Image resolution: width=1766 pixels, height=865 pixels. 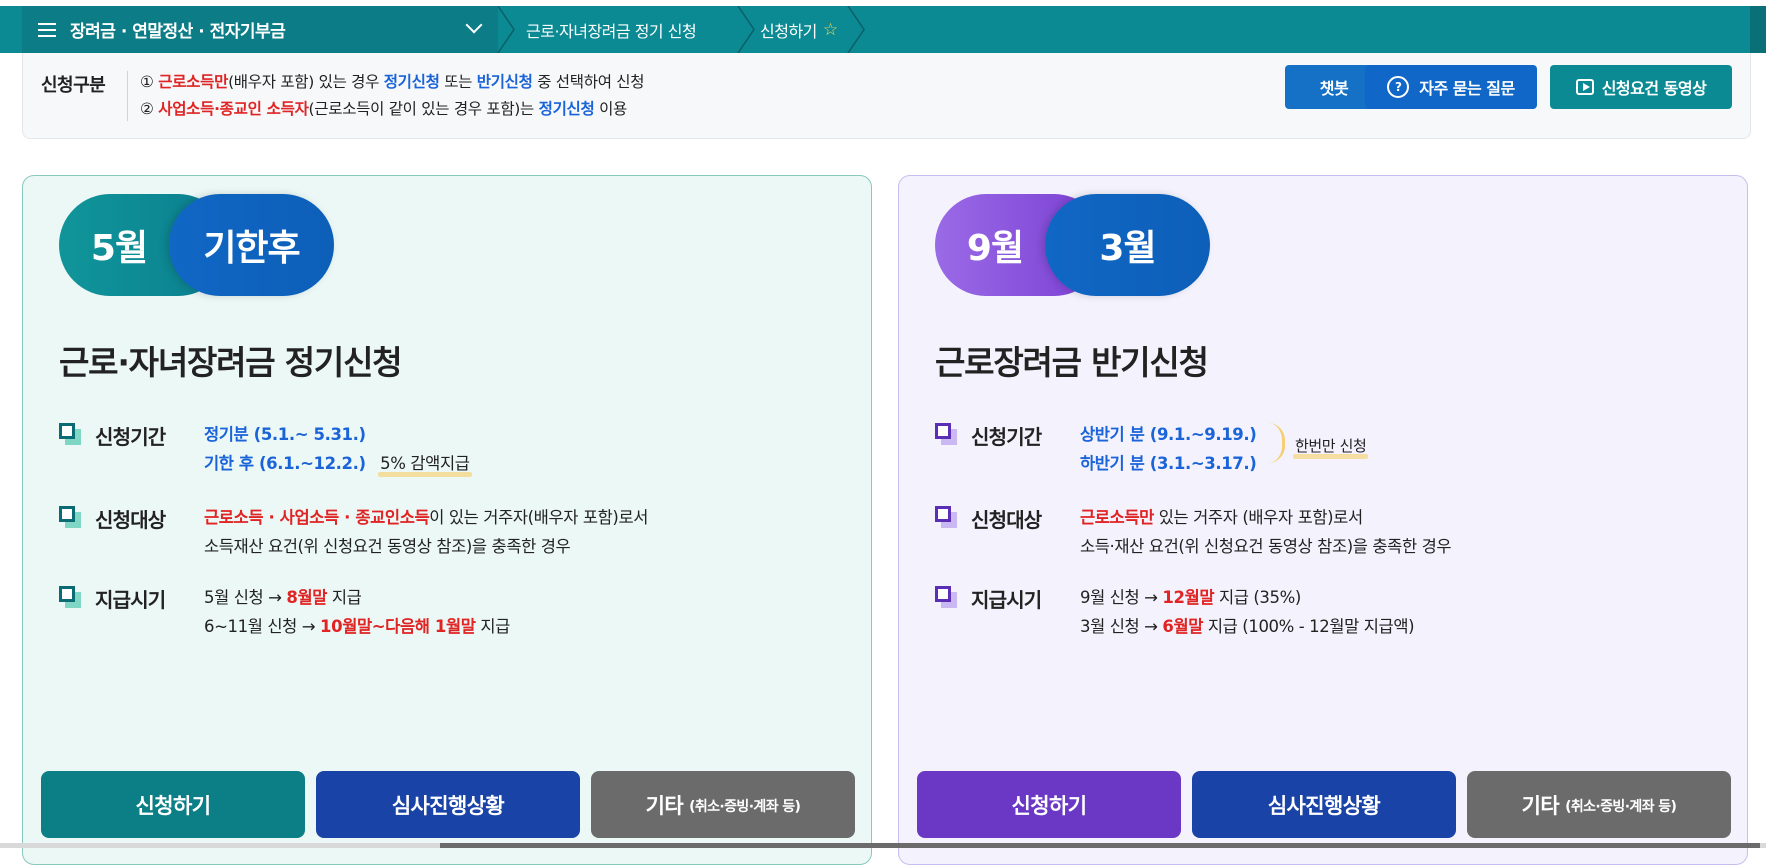 I want to click on chatbot-label: 챗봇, so click(x=1334, y=88).